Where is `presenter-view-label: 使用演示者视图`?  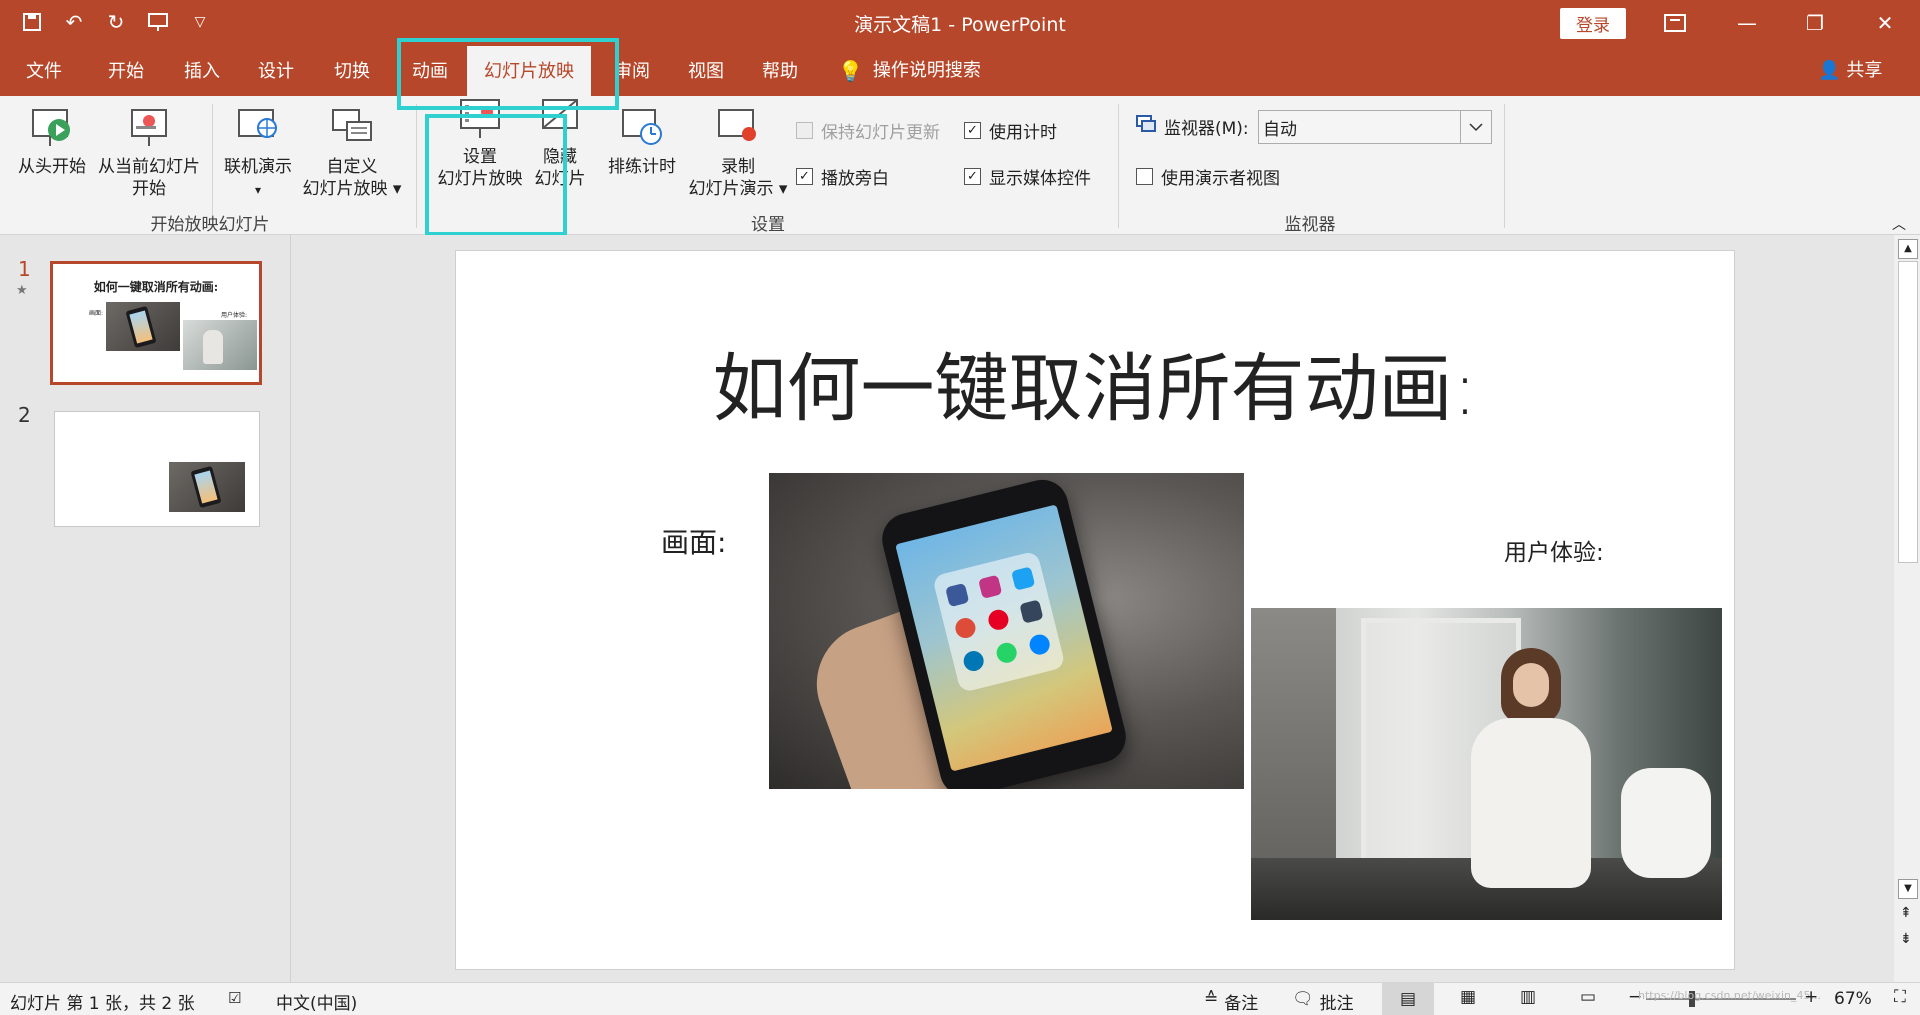 presenter-view-label: 使用演示者视图 is located at coordinates (1220, 179).